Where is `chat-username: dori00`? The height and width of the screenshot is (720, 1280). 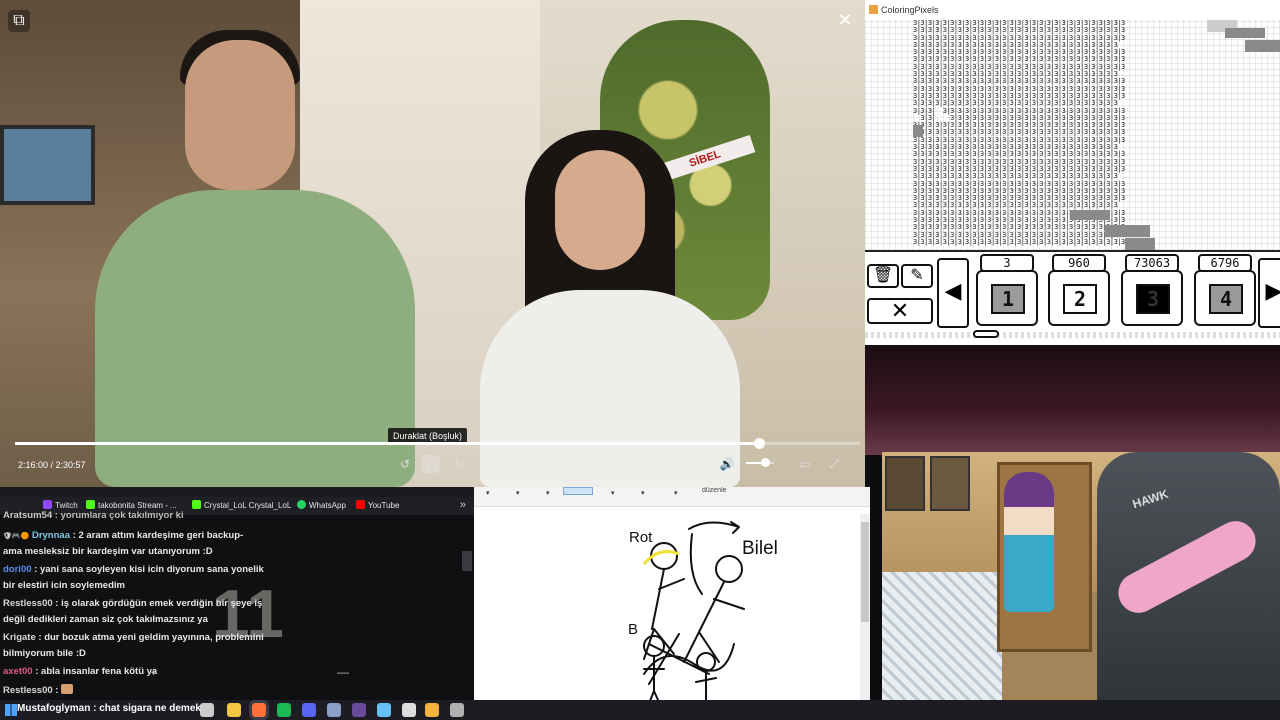 chat-username: dori00 is located at coordinates (17, 569).